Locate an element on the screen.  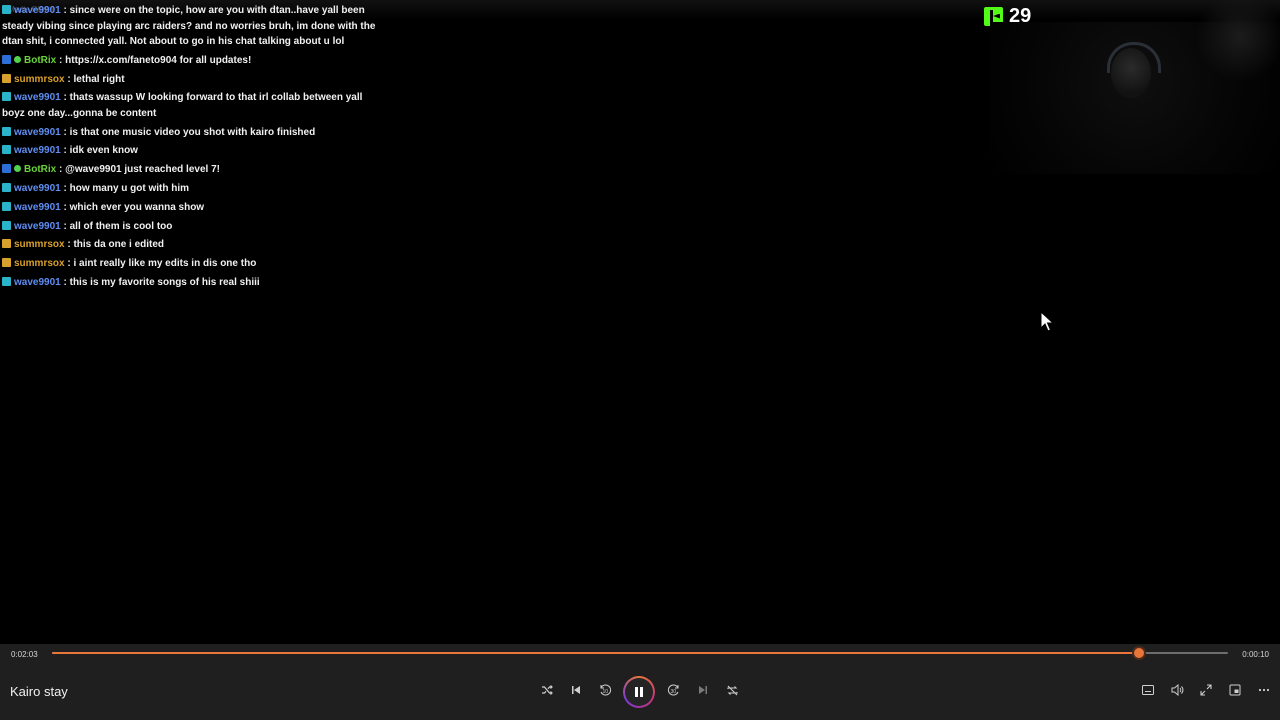
fullscreen-icon is located at coordinates (1206, 690).